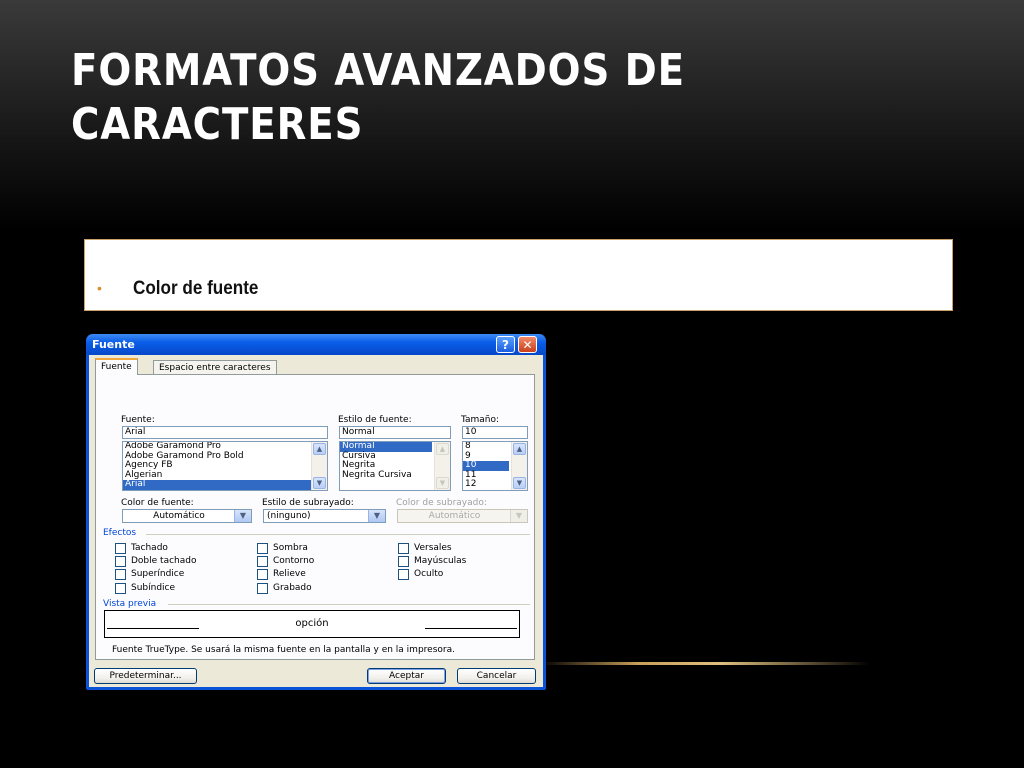 Image resolution: width=1024 pixels, height=768 pixels. What do you see at coordinates (179, 516) in the screenshot?
I see `font-color-value: Automático` at bounding box center [179, 516].